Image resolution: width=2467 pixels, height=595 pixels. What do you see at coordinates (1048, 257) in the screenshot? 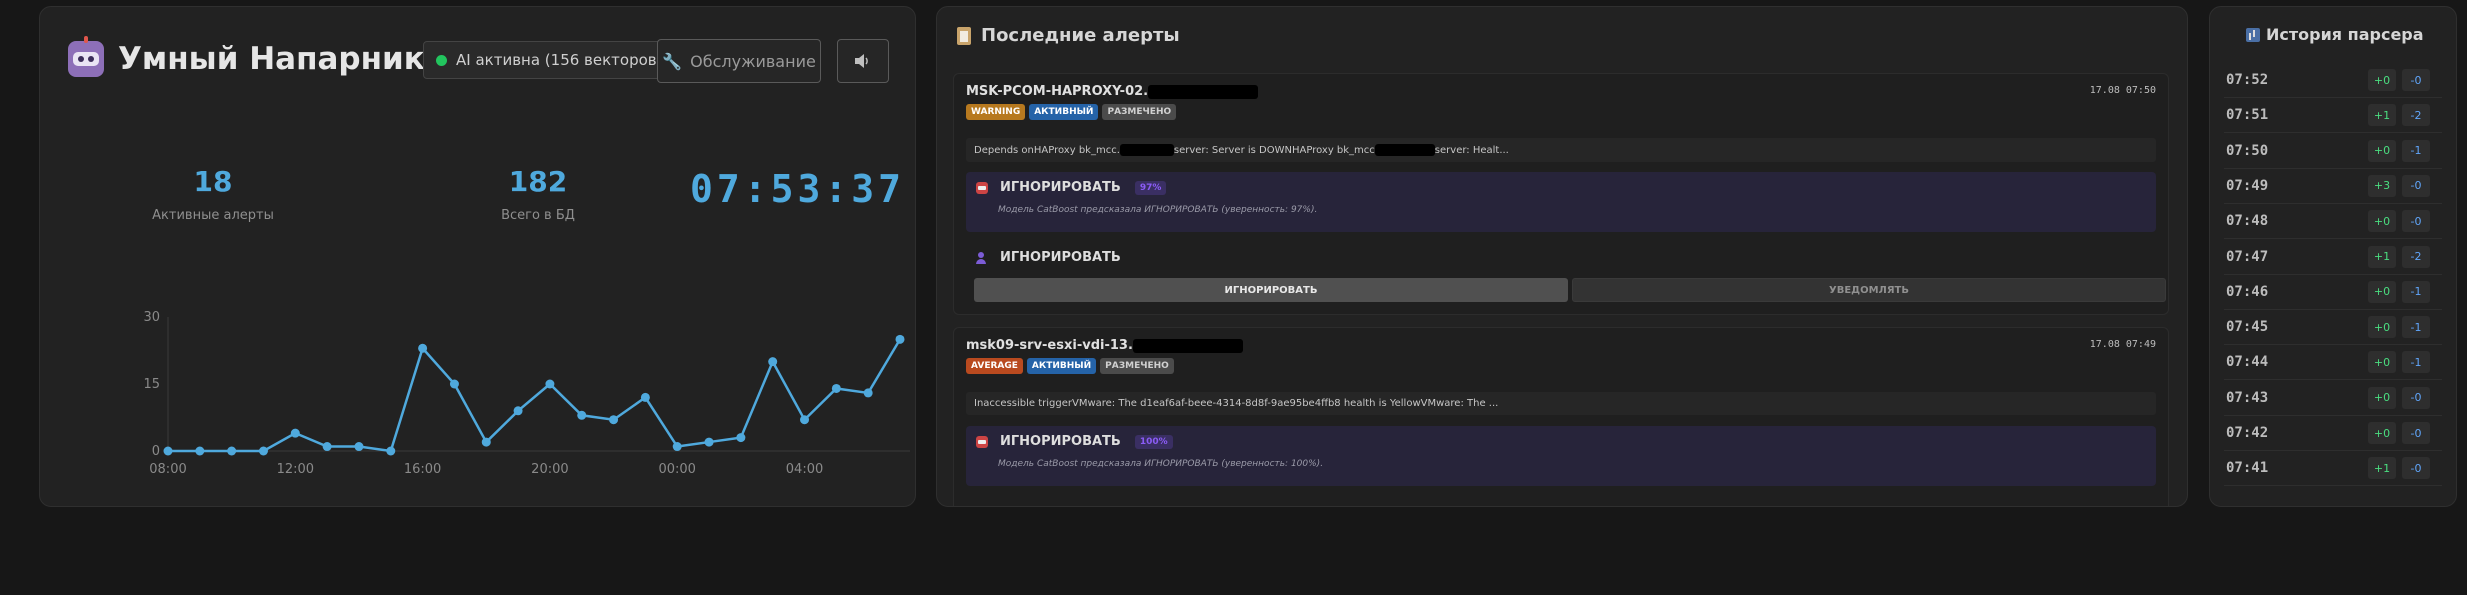
I see `user-decision: ИГНОРИРОВАТЬ` at bounding box center [1048, 257].